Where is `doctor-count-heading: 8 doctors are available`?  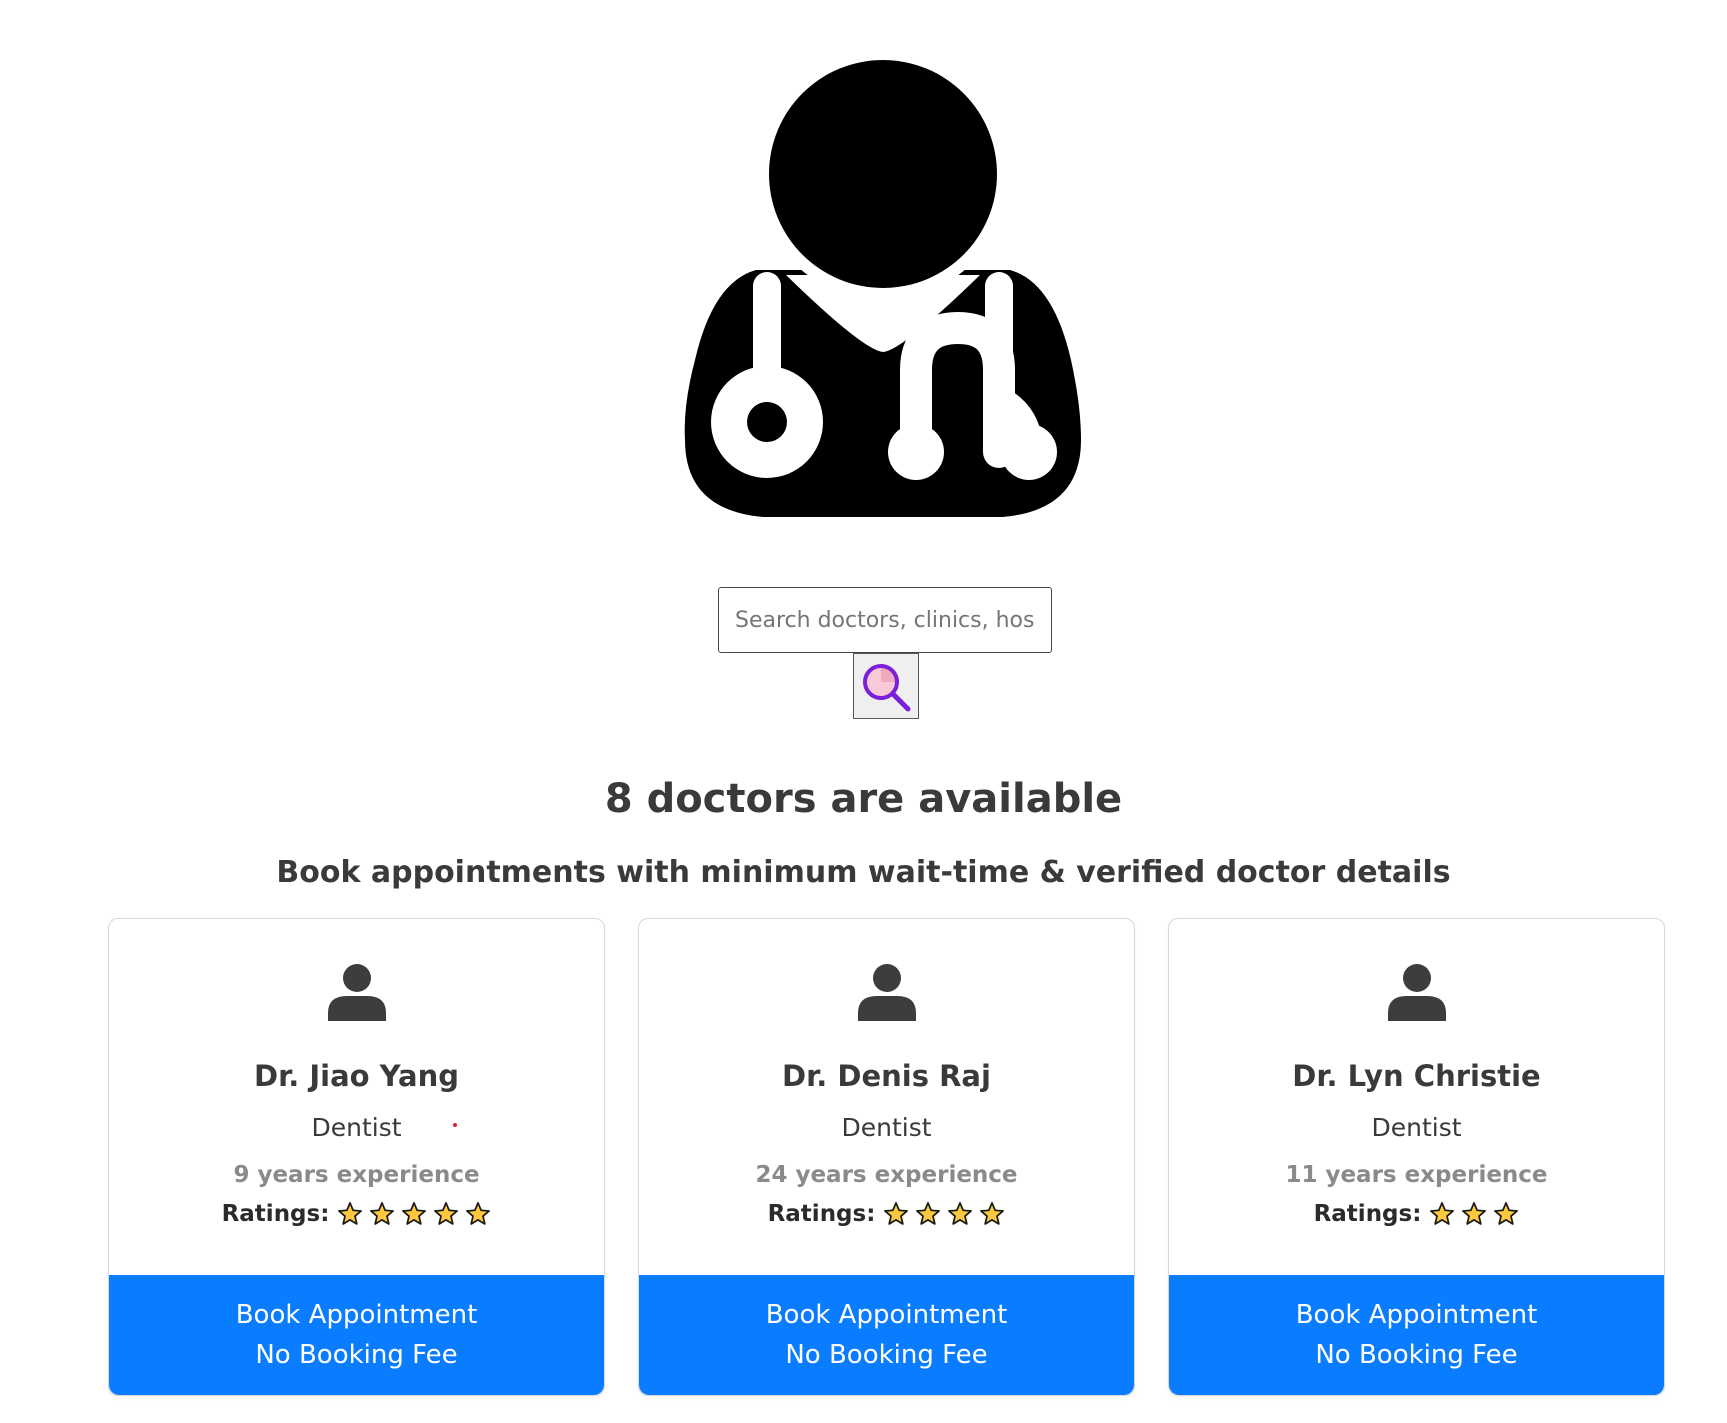
doctor-count-heading: 8 doctors are available is located at coordinates (863, 799).